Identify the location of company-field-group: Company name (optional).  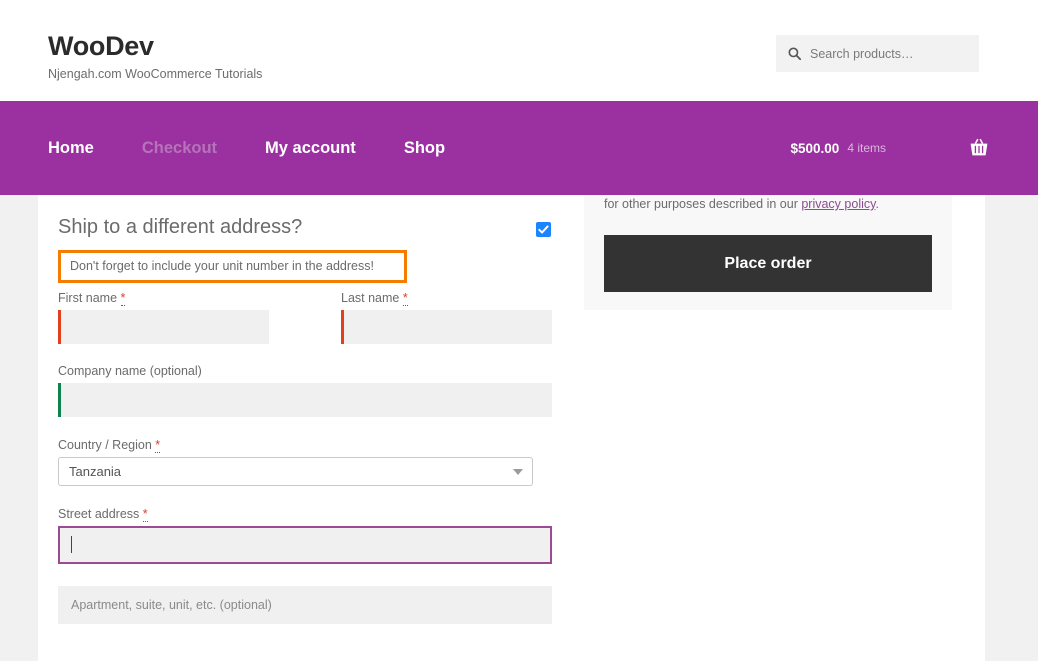
(305, 390).